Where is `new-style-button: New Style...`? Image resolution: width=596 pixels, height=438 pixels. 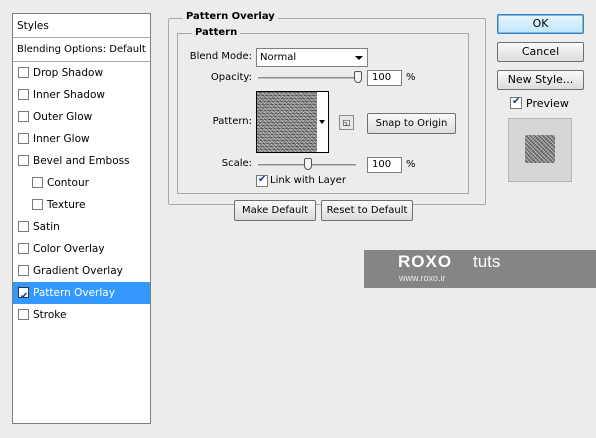 new-style-button: New Style... is located at coordinates (540, 80).